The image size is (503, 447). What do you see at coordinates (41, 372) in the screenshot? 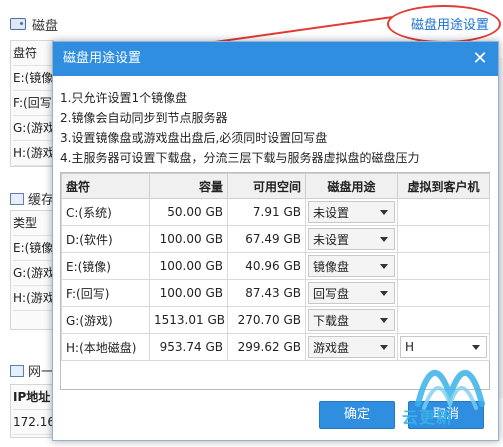
I see `network-section-title: 网一` at bounding box center [41, 372].